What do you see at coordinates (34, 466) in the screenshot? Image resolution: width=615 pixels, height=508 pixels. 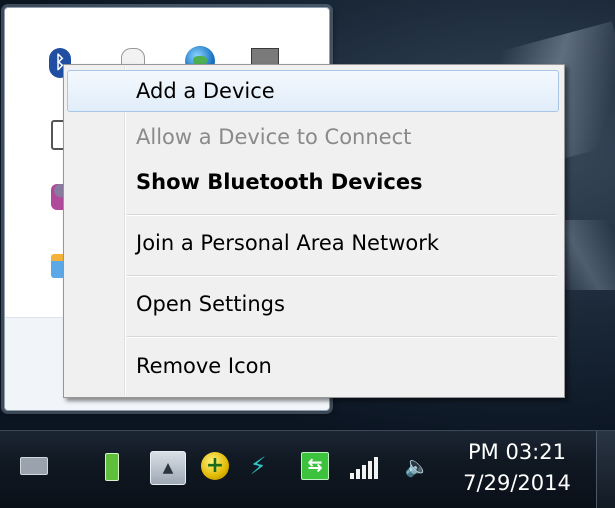 I see `keyboard-icon` at bounding box center [34, 466].